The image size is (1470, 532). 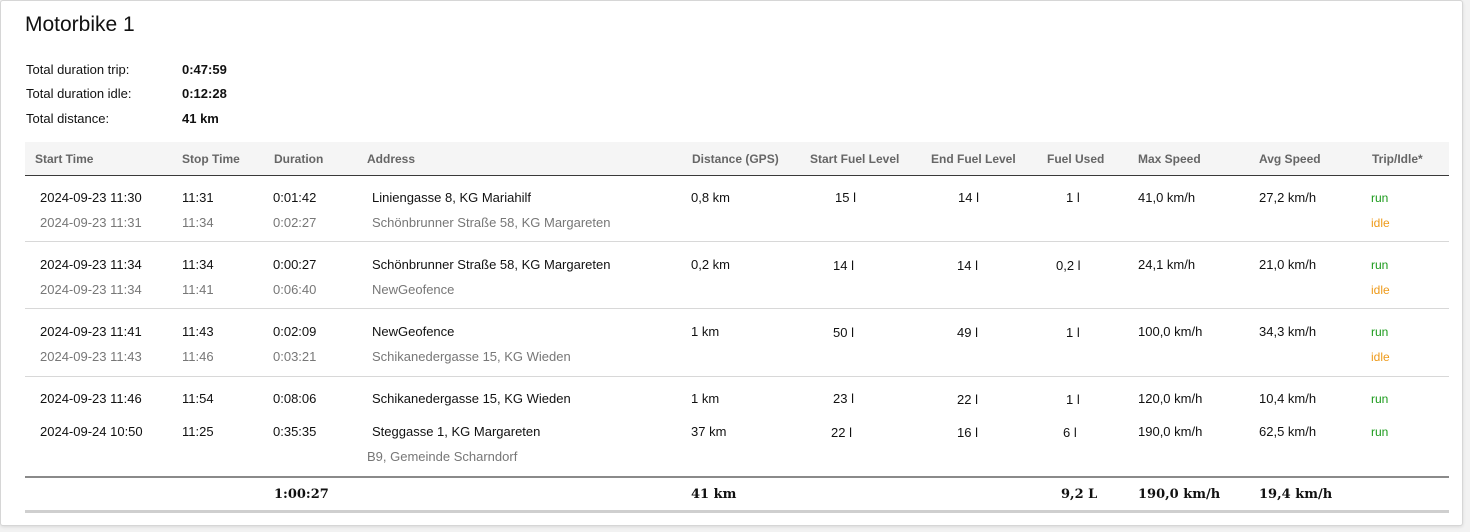 I want to click on row-end-address: B9, Gemeinde Scharndorf, so click(x=442, y=456).